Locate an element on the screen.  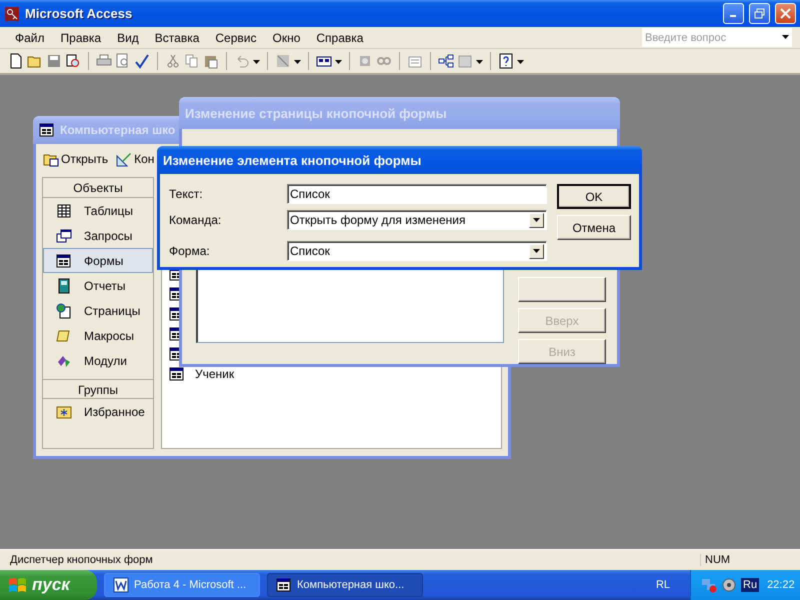
report-icon is located at coordinates (64, 286).